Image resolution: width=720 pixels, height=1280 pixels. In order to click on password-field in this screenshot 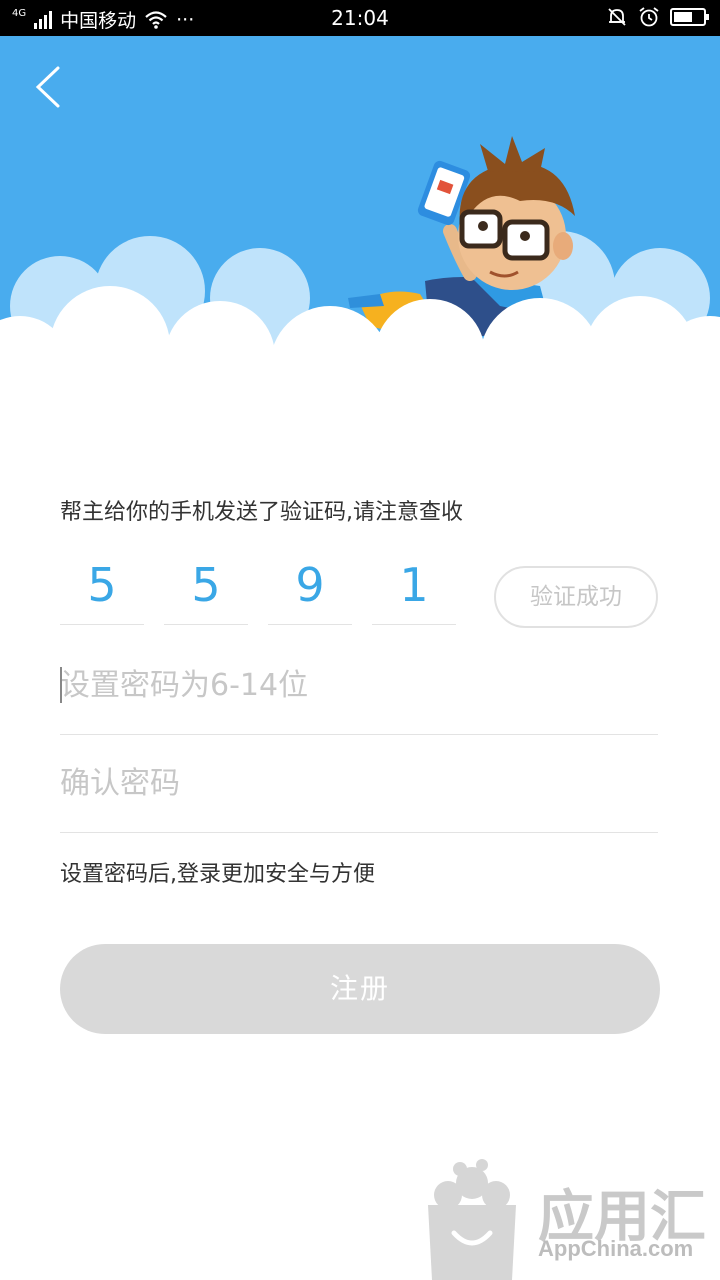, I will do `click(359, 685)`.